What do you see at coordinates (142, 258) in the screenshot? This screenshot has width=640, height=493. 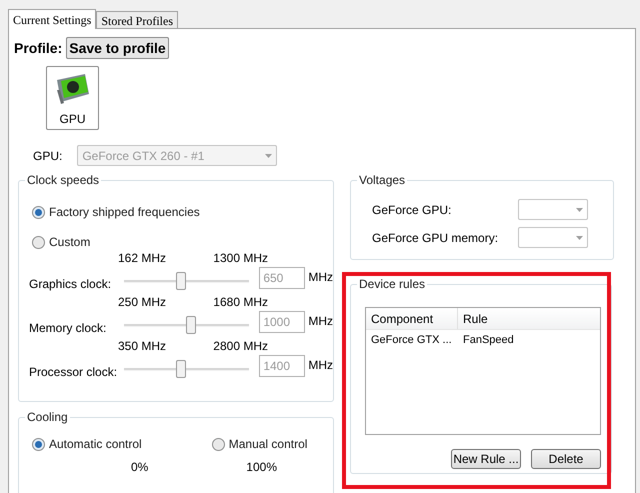 I see `min-label: 162 MHz` at bounding box center [142, 258].